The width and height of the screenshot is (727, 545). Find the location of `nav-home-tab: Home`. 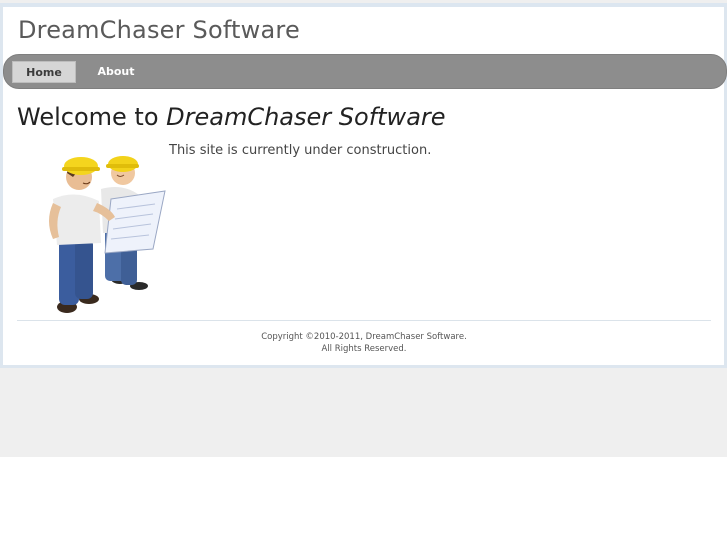

nav-home-tab: Home is located at coordinates (44, 72).